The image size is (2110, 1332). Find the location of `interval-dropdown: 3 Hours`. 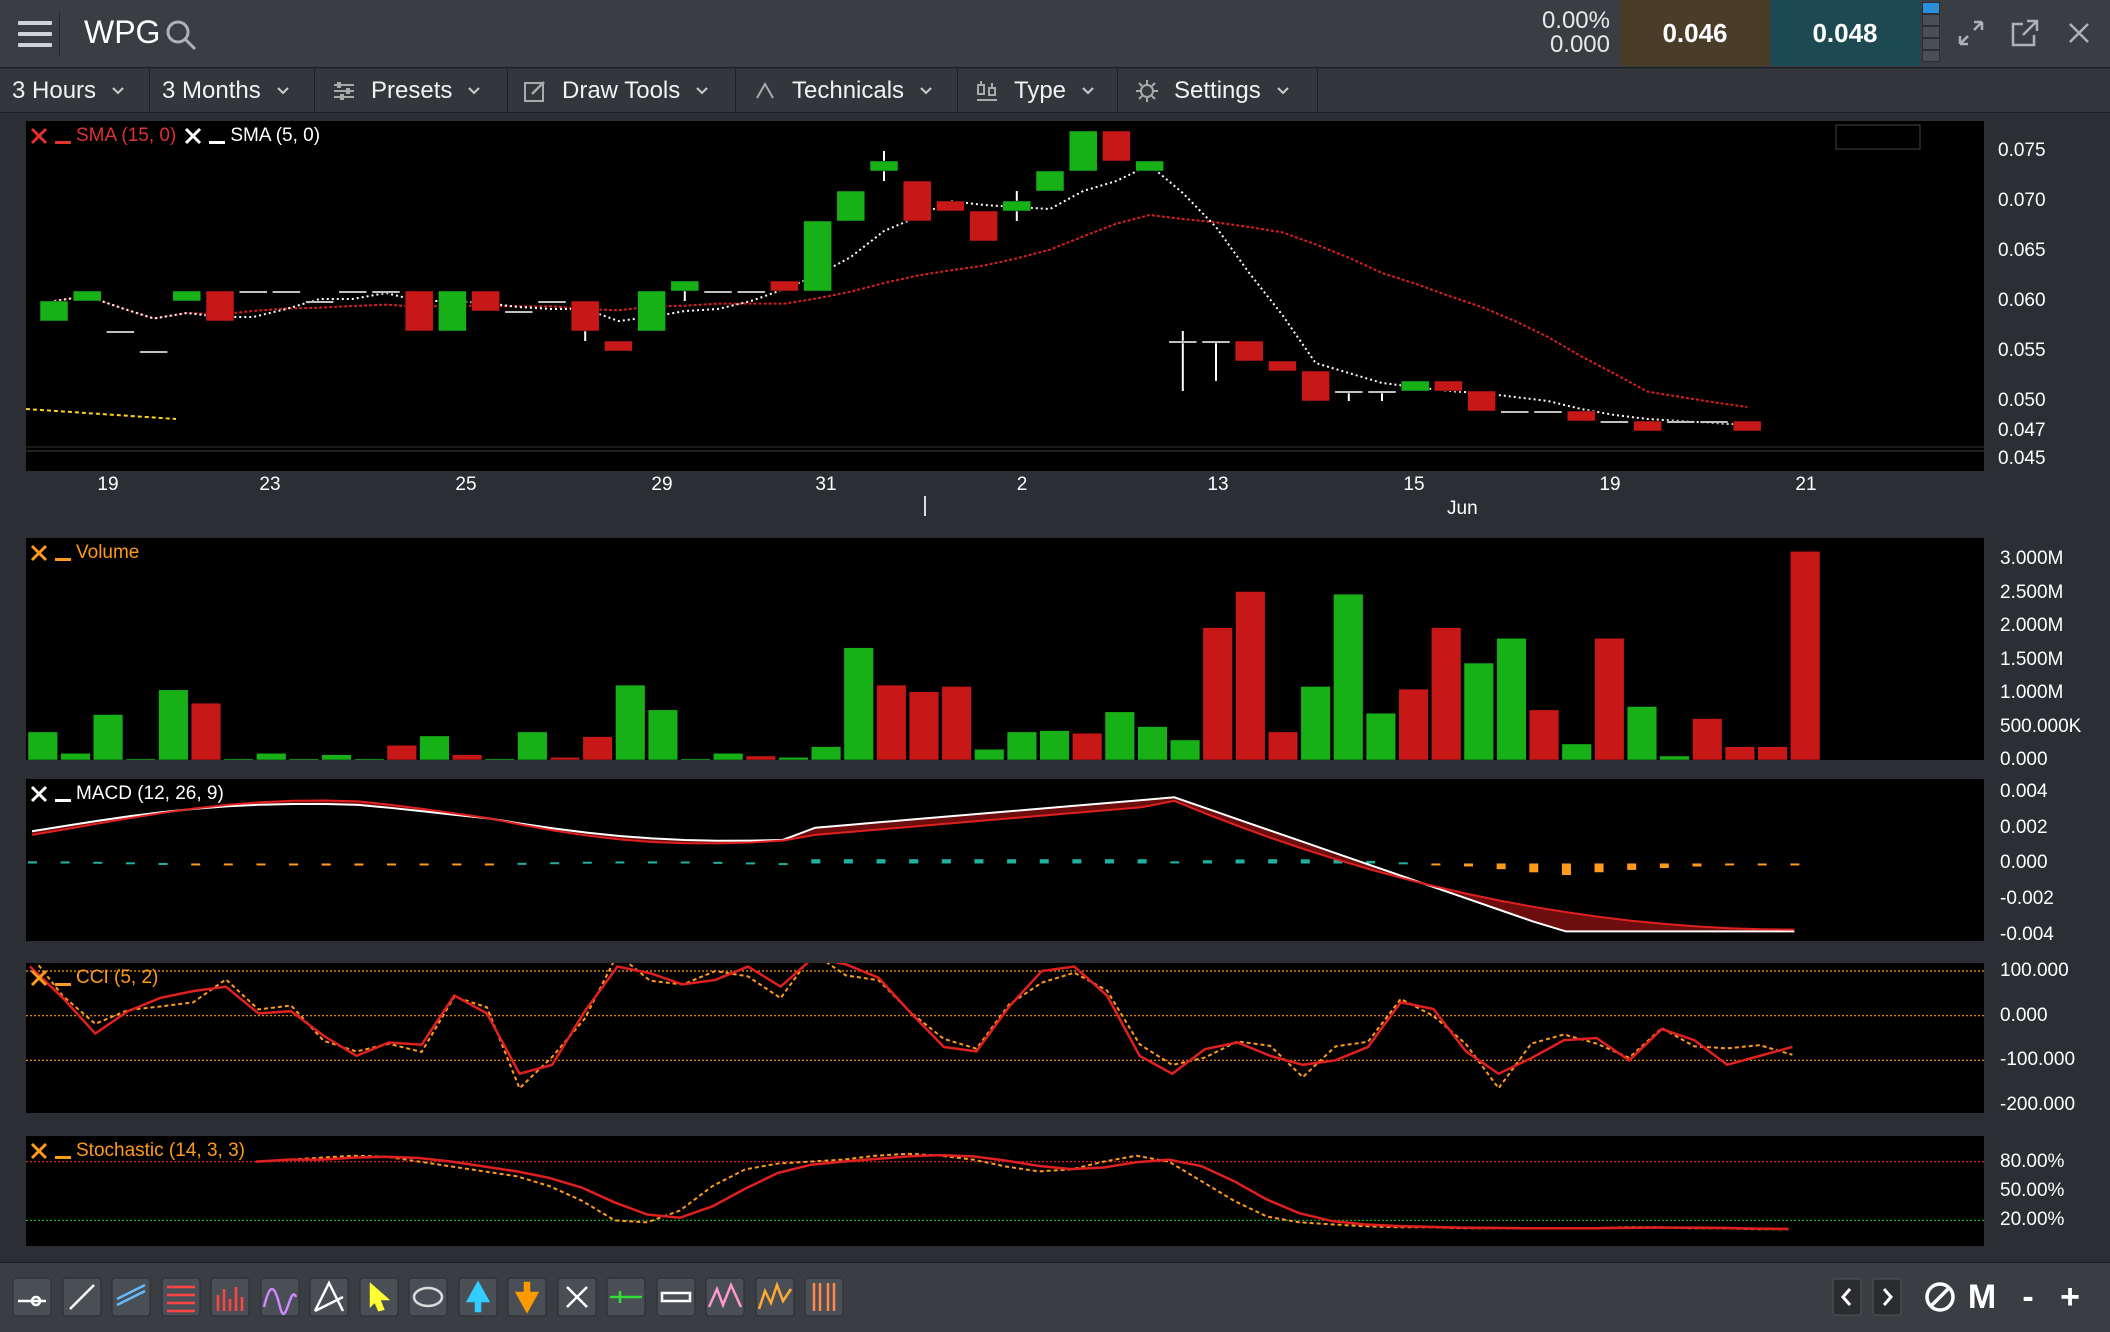

interval-dropdown: 3 Hours is located at coordinates (75, 91).